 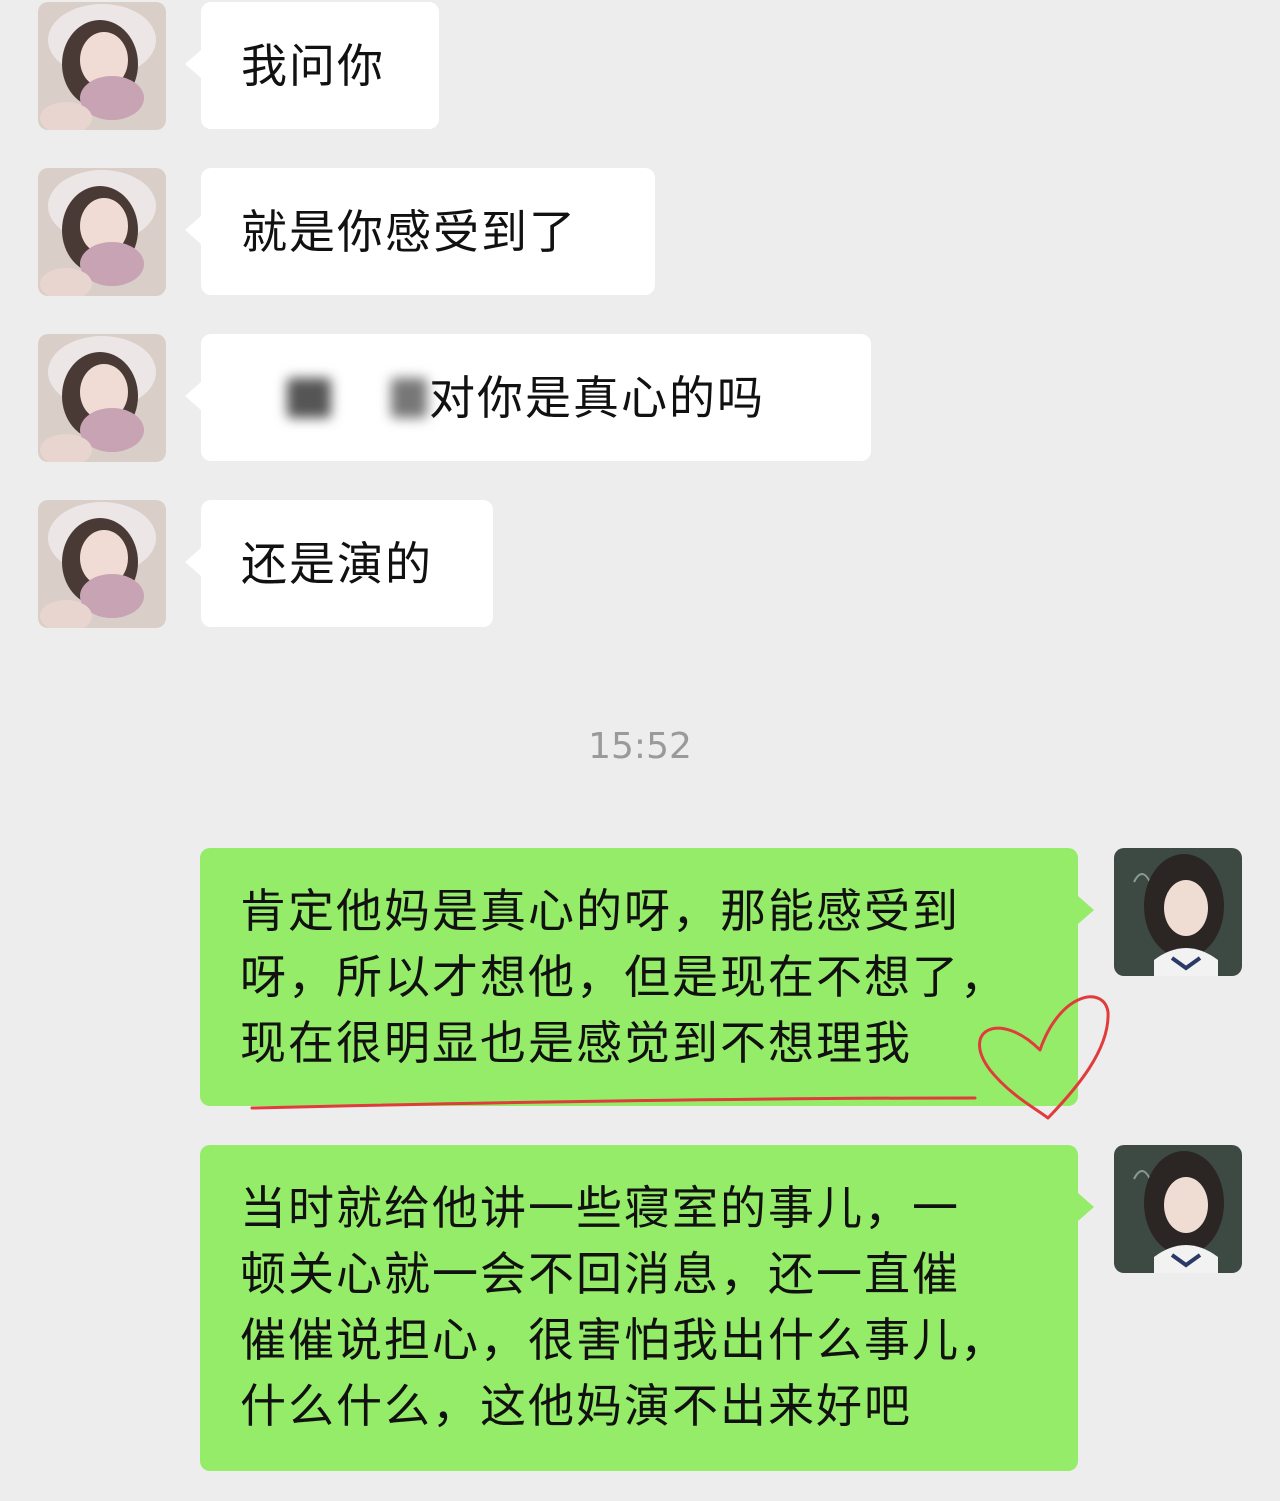 I want to click on incoming-message-bubble: 就是你感受到了, so click(x=420, y=231).